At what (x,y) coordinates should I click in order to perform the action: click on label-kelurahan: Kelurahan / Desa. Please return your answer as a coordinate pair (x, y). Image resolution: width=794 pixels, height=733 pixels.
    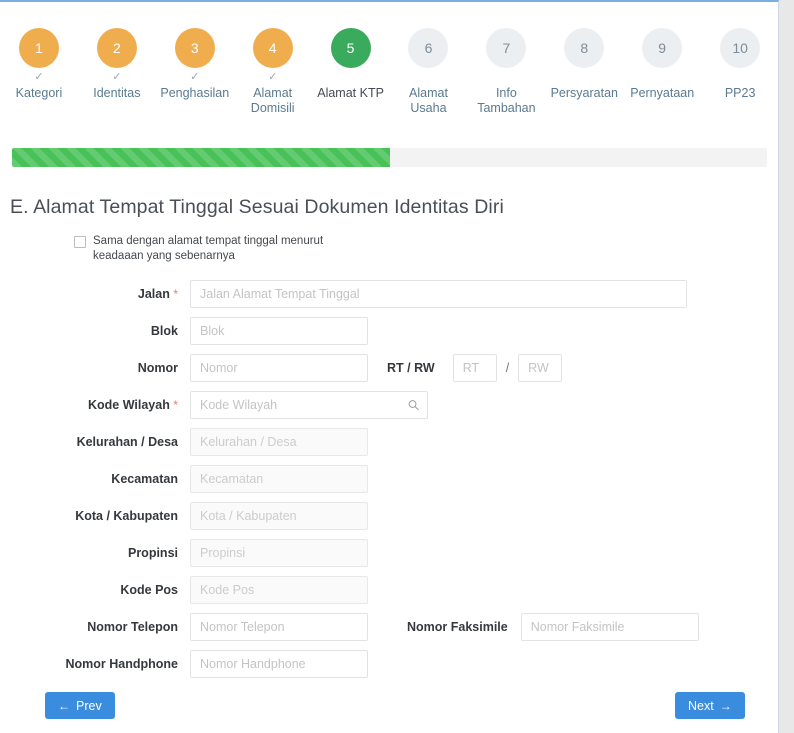
    Looking at the image, I should click on (127, 441).